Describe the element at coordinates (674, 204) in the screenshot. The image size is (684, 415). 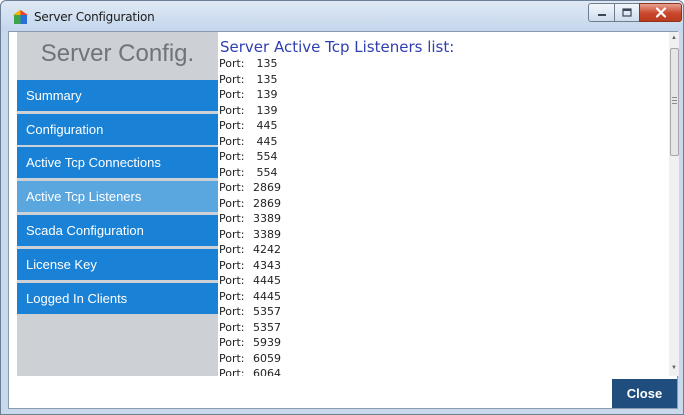
I see `vertical-scrollbar: ▲ ▼` at that location.